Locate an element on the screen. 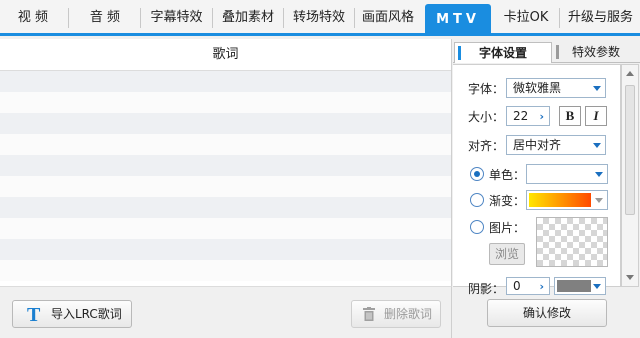 This screenshot has height=338, width=640. delete-lyrics-button: 删除歌词 is located at coordinates (396, 314).